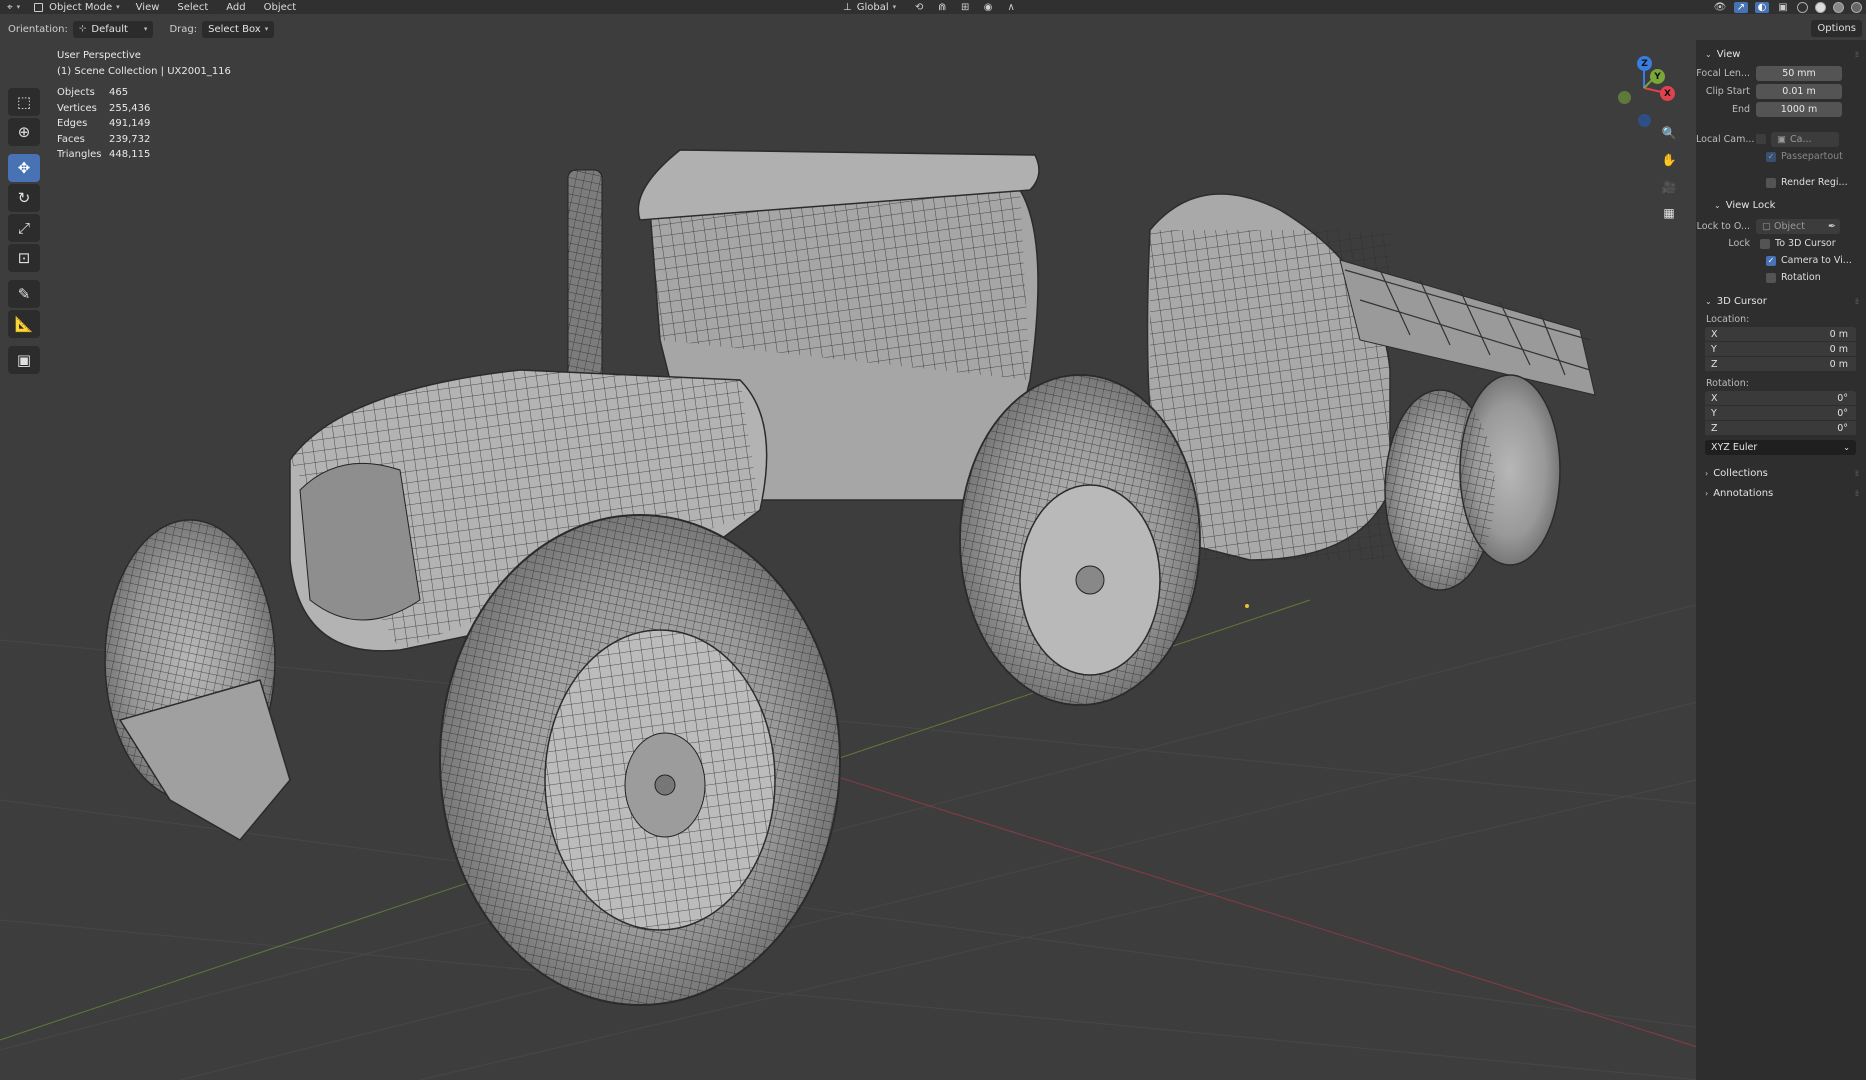  What do you see at coordinates (1644, 120) in the screenshot?
I see `gizmo-neg-z-axis` at bounding box center [1644, 120].